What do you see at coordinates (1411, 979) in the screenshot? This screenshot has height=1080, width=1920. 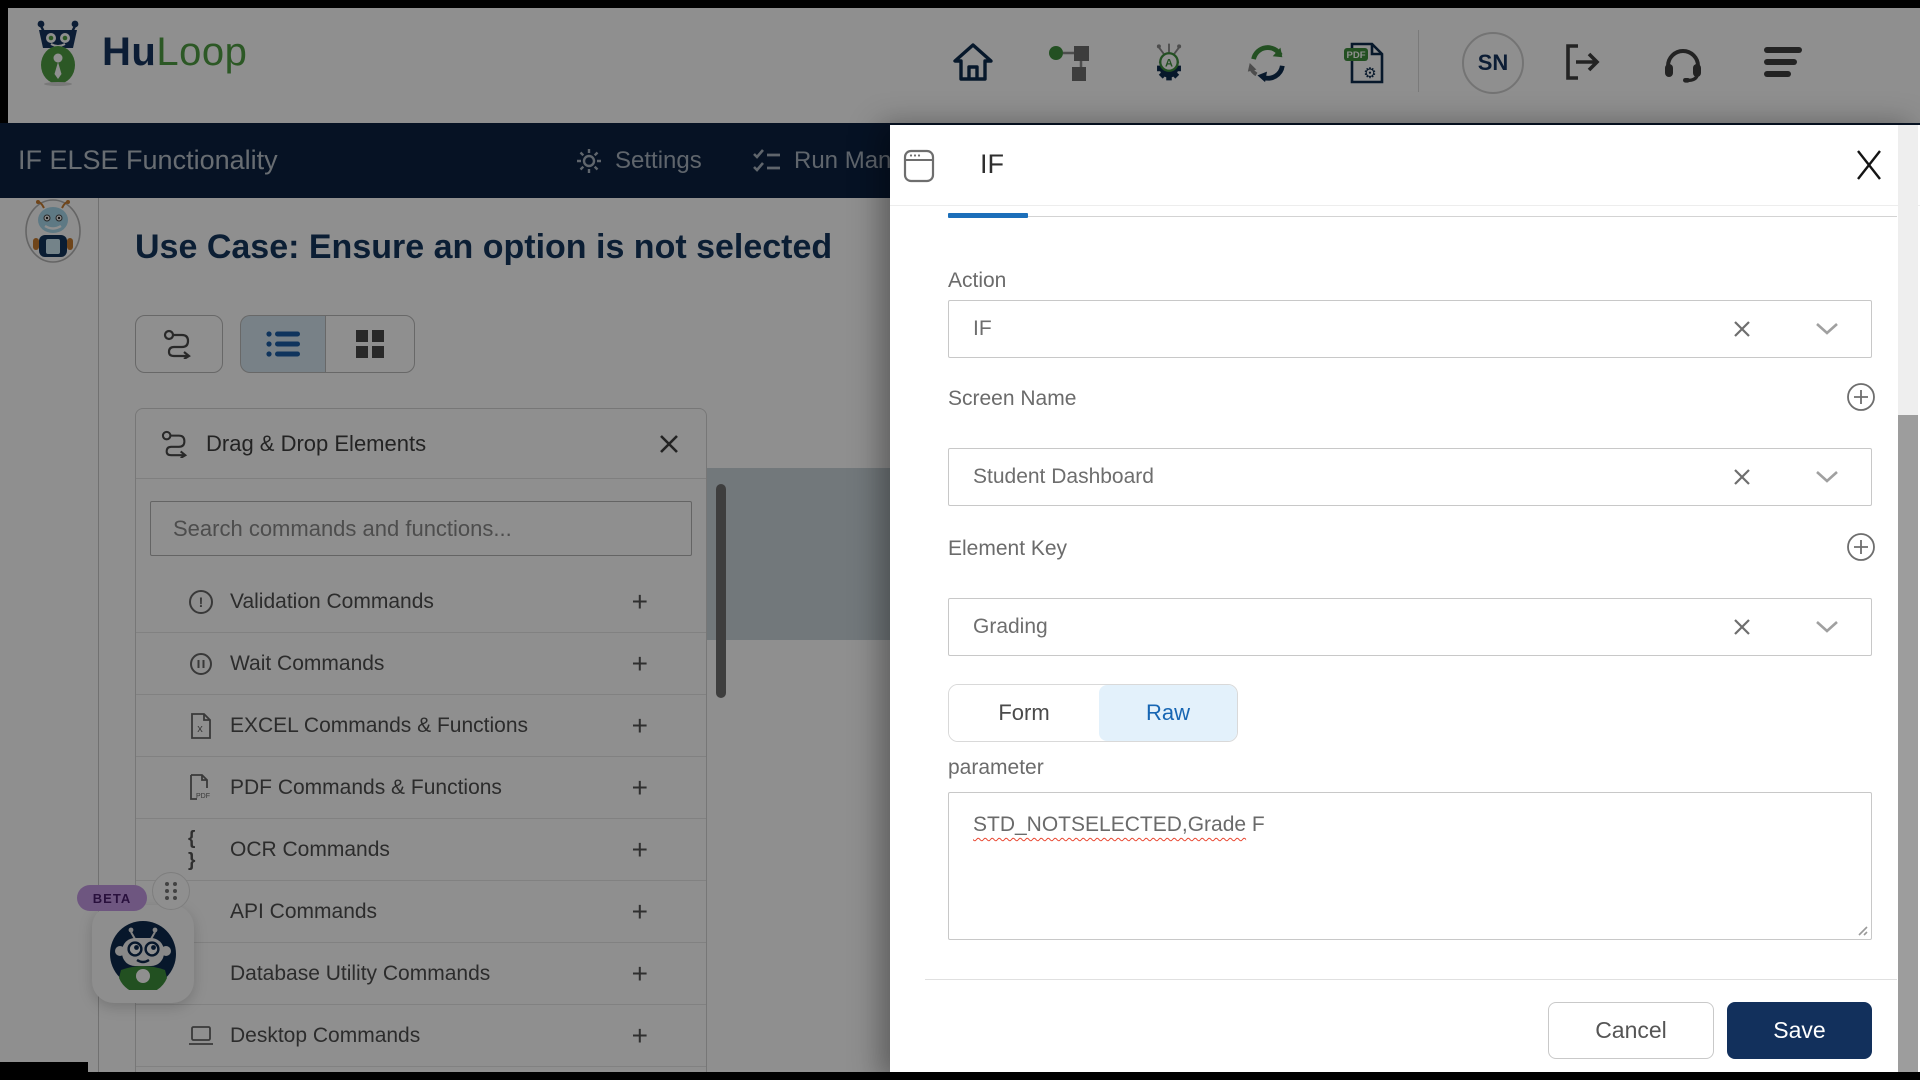 I see `footer-divider` at bounding box center [1411, 979].